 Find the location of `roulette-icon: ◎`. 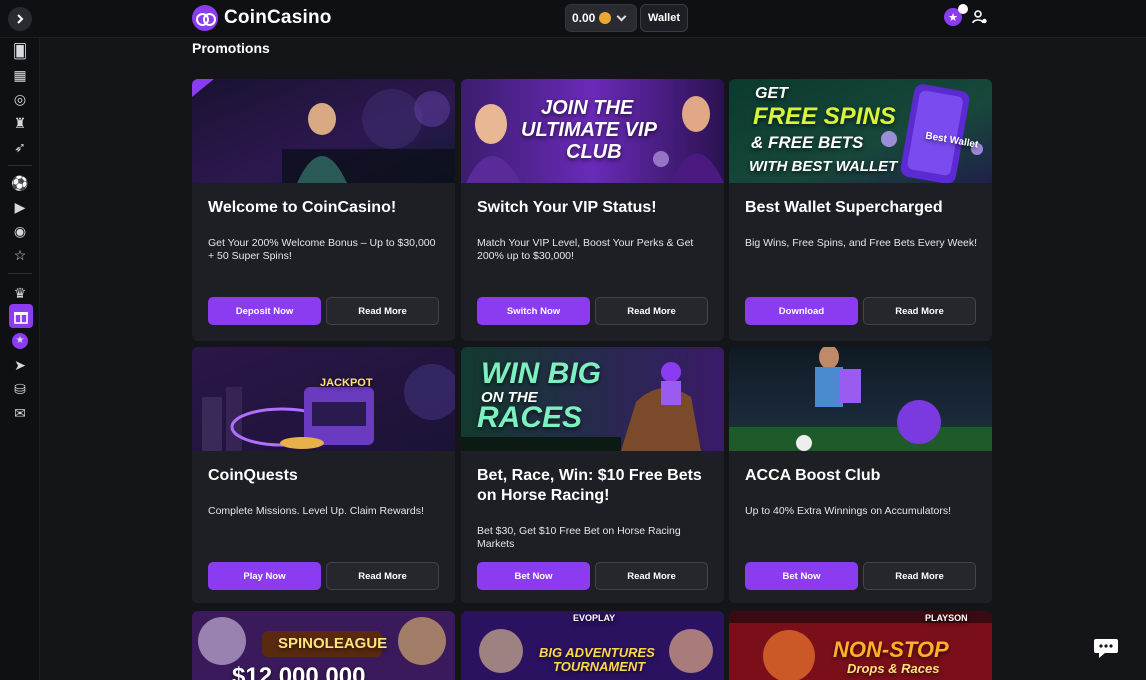

roulette-icon: ◎ is located at coordinates (20, 99).